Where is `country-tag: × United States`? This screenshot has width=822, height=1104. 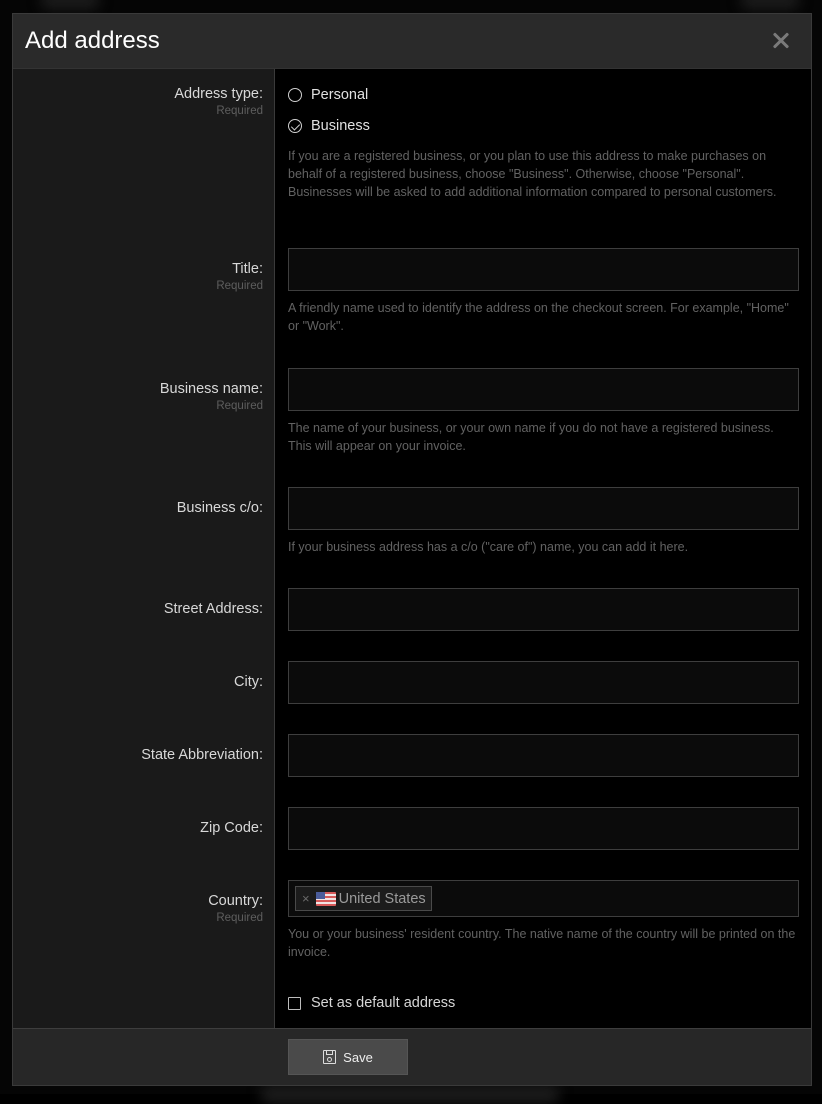
country-tag: × United States is located at coordinates (363, 898).